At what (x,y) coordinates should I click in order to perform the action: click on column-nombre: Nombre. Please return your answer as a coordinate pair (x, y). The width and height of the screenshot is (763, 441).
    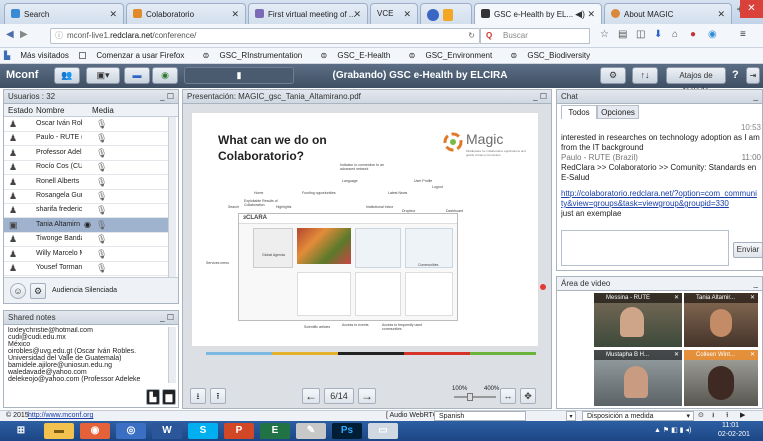
    Looking at the image, I should click on (50, 110).